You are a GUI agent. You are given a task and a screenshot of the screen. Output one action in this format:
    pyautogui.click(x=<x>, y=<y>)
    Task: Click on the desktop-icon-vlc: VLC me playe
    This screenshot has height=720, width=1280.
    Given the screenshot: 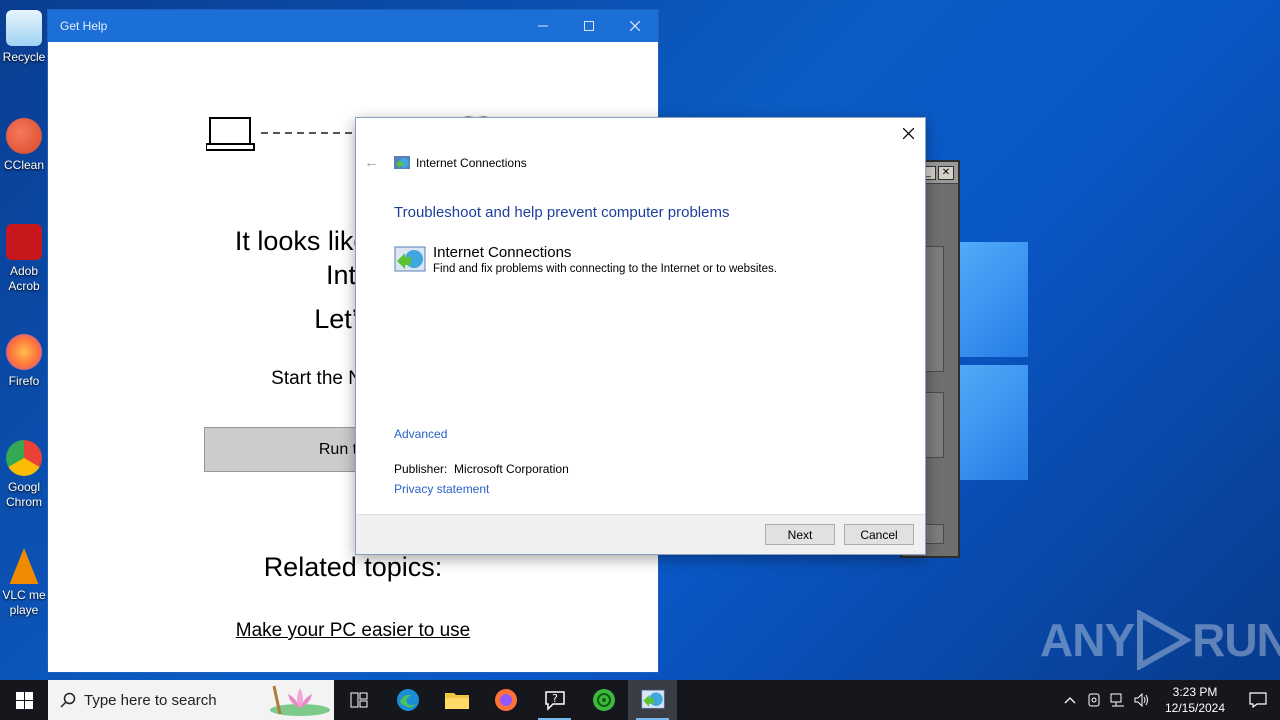 What is the action you would take?
    pyautogui.click(x=24, y=583)
    